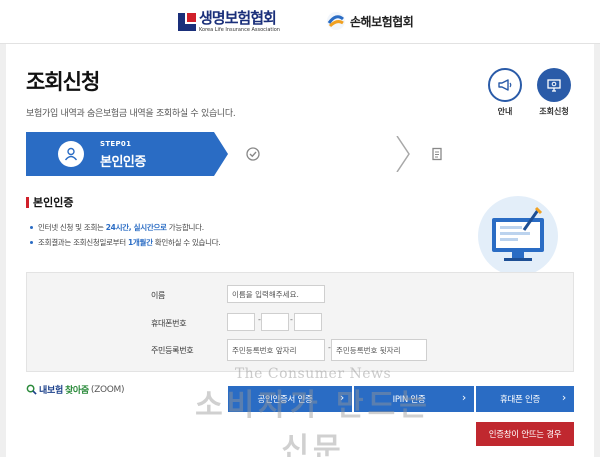 The height and width of the screenshot is (457, 600). I want to click on name-label: 이름, so click(158, 295).